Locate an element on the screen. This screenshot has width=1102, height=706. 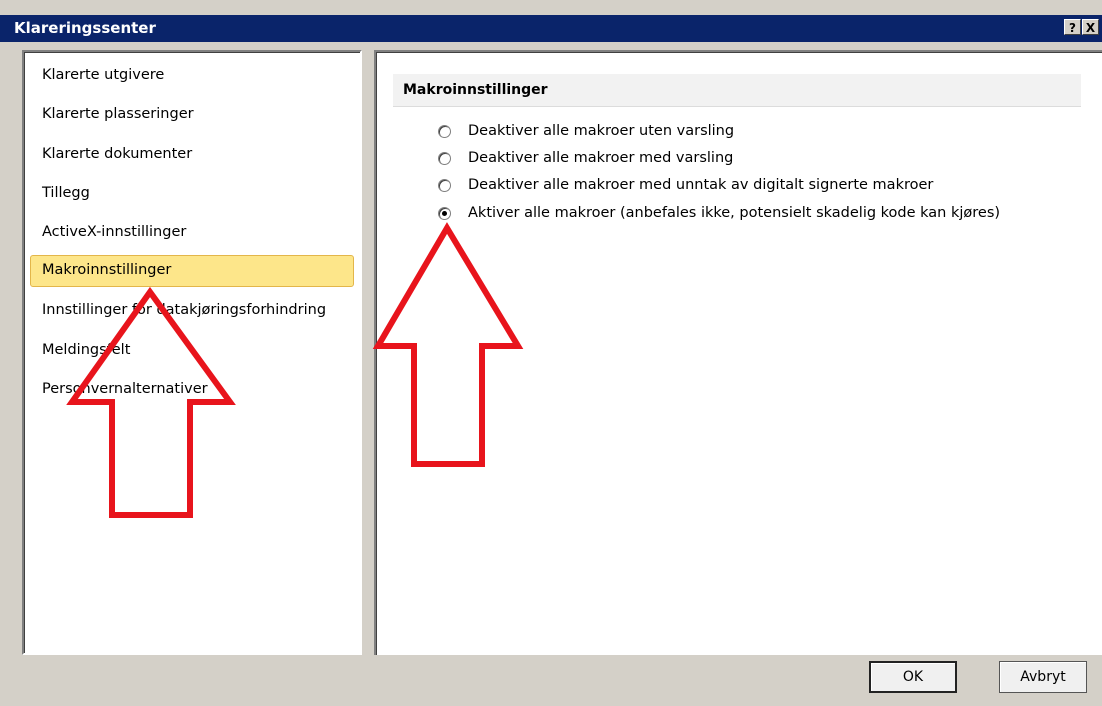
help-button: ? is located at coordinates (1072, 27).